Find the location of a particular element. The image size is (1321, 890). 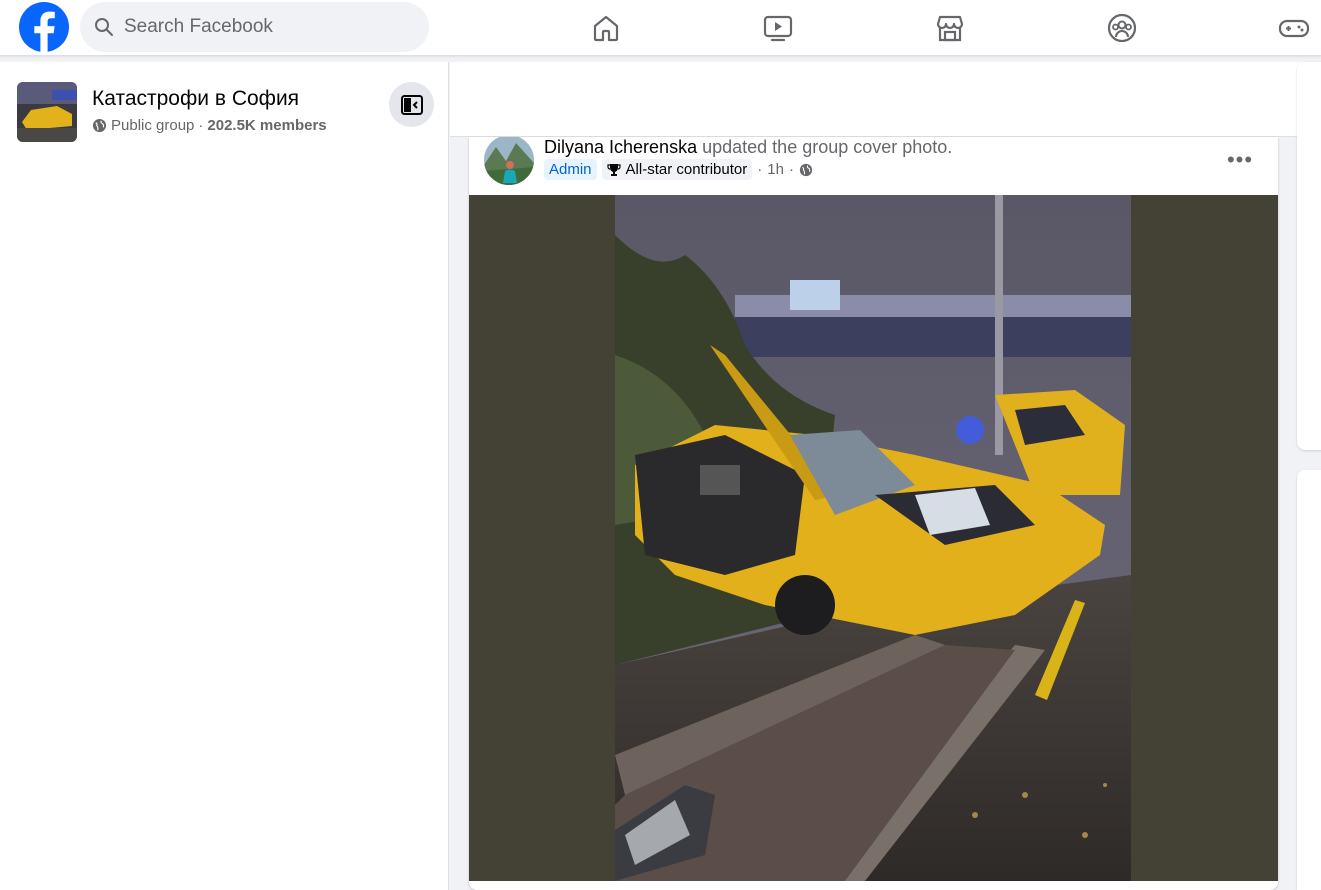

nav-tab-groups is located at coordinates (1122, 28).